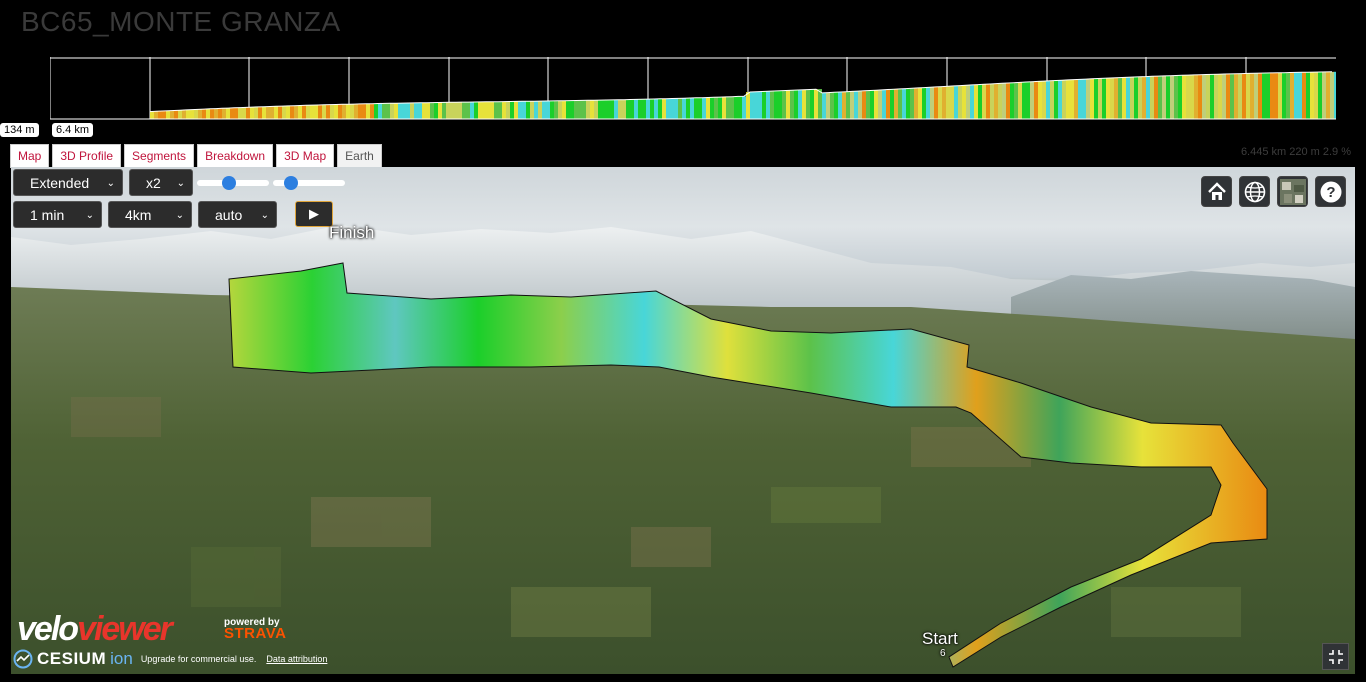 This screenshot has width=1366, height=682. I want to click on help-button: ?, so click(1330, 191).